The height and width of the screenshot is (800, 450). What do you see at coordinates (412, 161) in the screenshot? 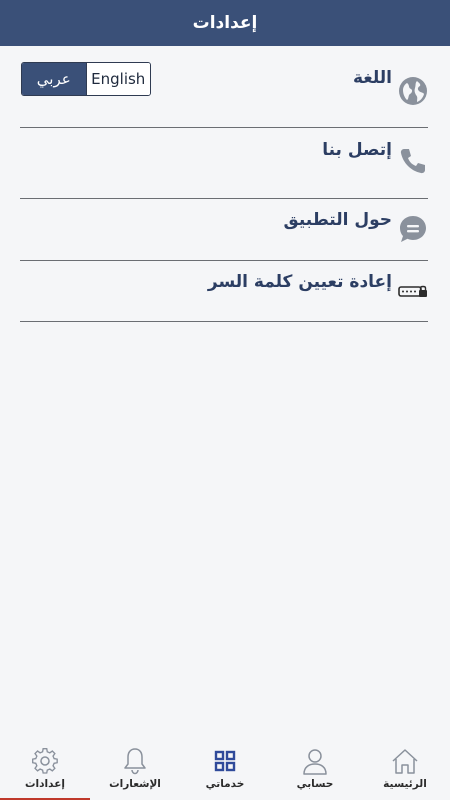
I see `phone-icon` at bounding box center [412, 161].